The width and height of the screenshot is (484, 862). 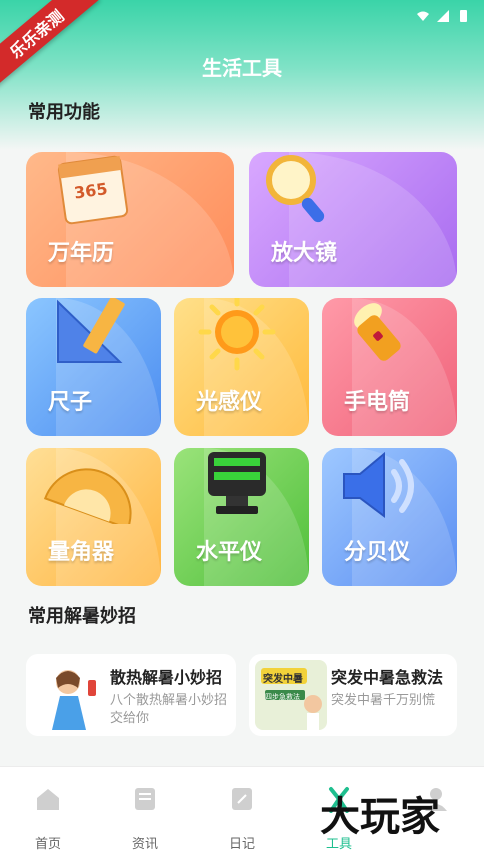 What do you see at coordinates (91, 330) in the screenshot?
I see `ruler-icon` at bounding box center [91, 330].